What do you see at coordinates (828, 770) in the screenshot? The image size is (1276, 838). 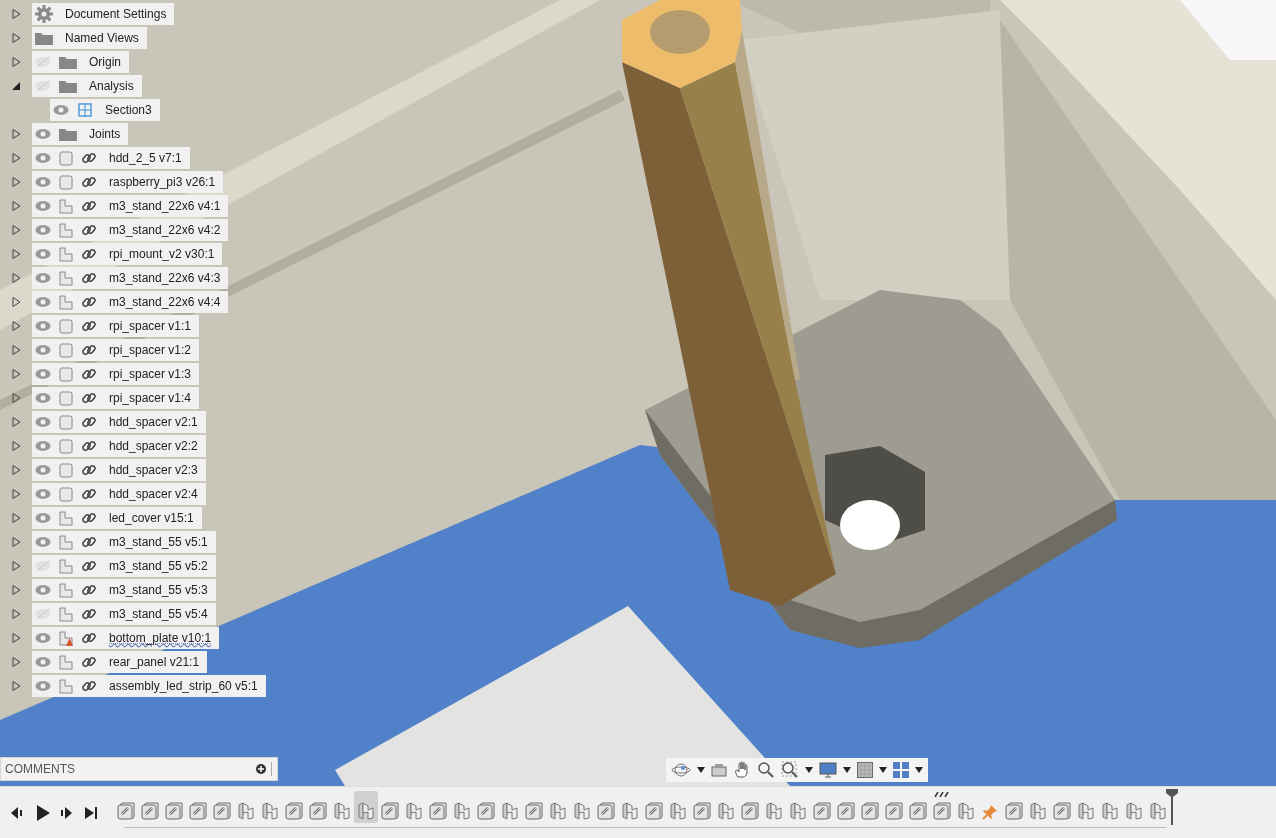 I see `display-icon` at bounding box center [828, 770].